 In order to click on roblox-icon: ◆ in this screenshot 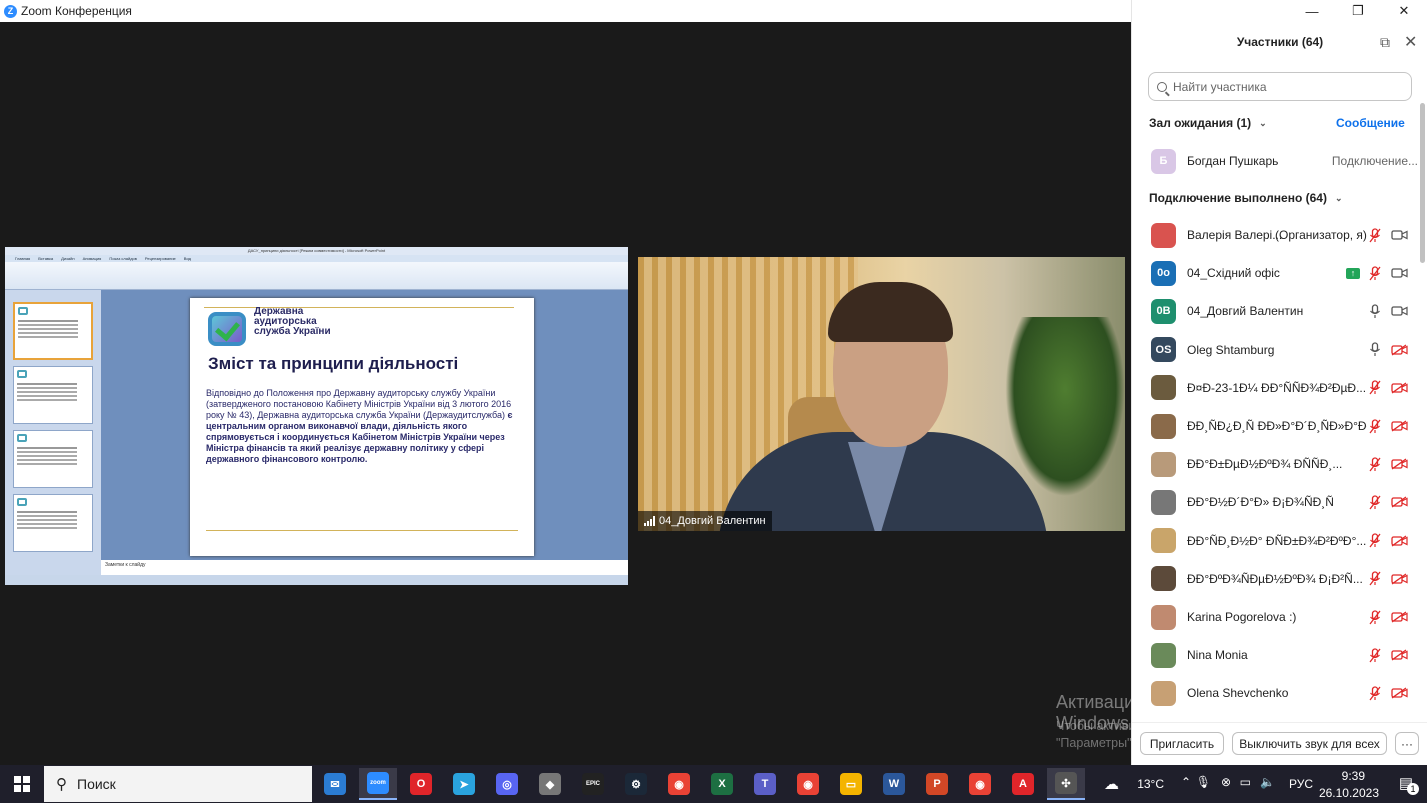, I will do `click(550, 784)`.